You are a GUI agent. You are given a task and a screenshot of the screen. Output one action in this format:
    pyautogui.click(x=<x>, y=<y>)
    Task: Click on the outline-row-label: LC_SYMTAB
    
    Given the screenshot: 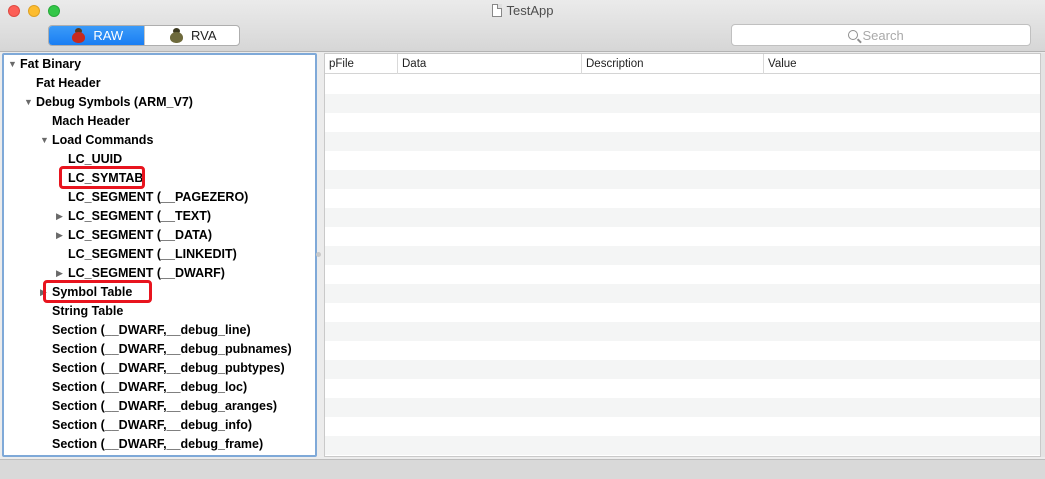 What is the action you would take?
    pyautogui.click(x=106, y=178)
    